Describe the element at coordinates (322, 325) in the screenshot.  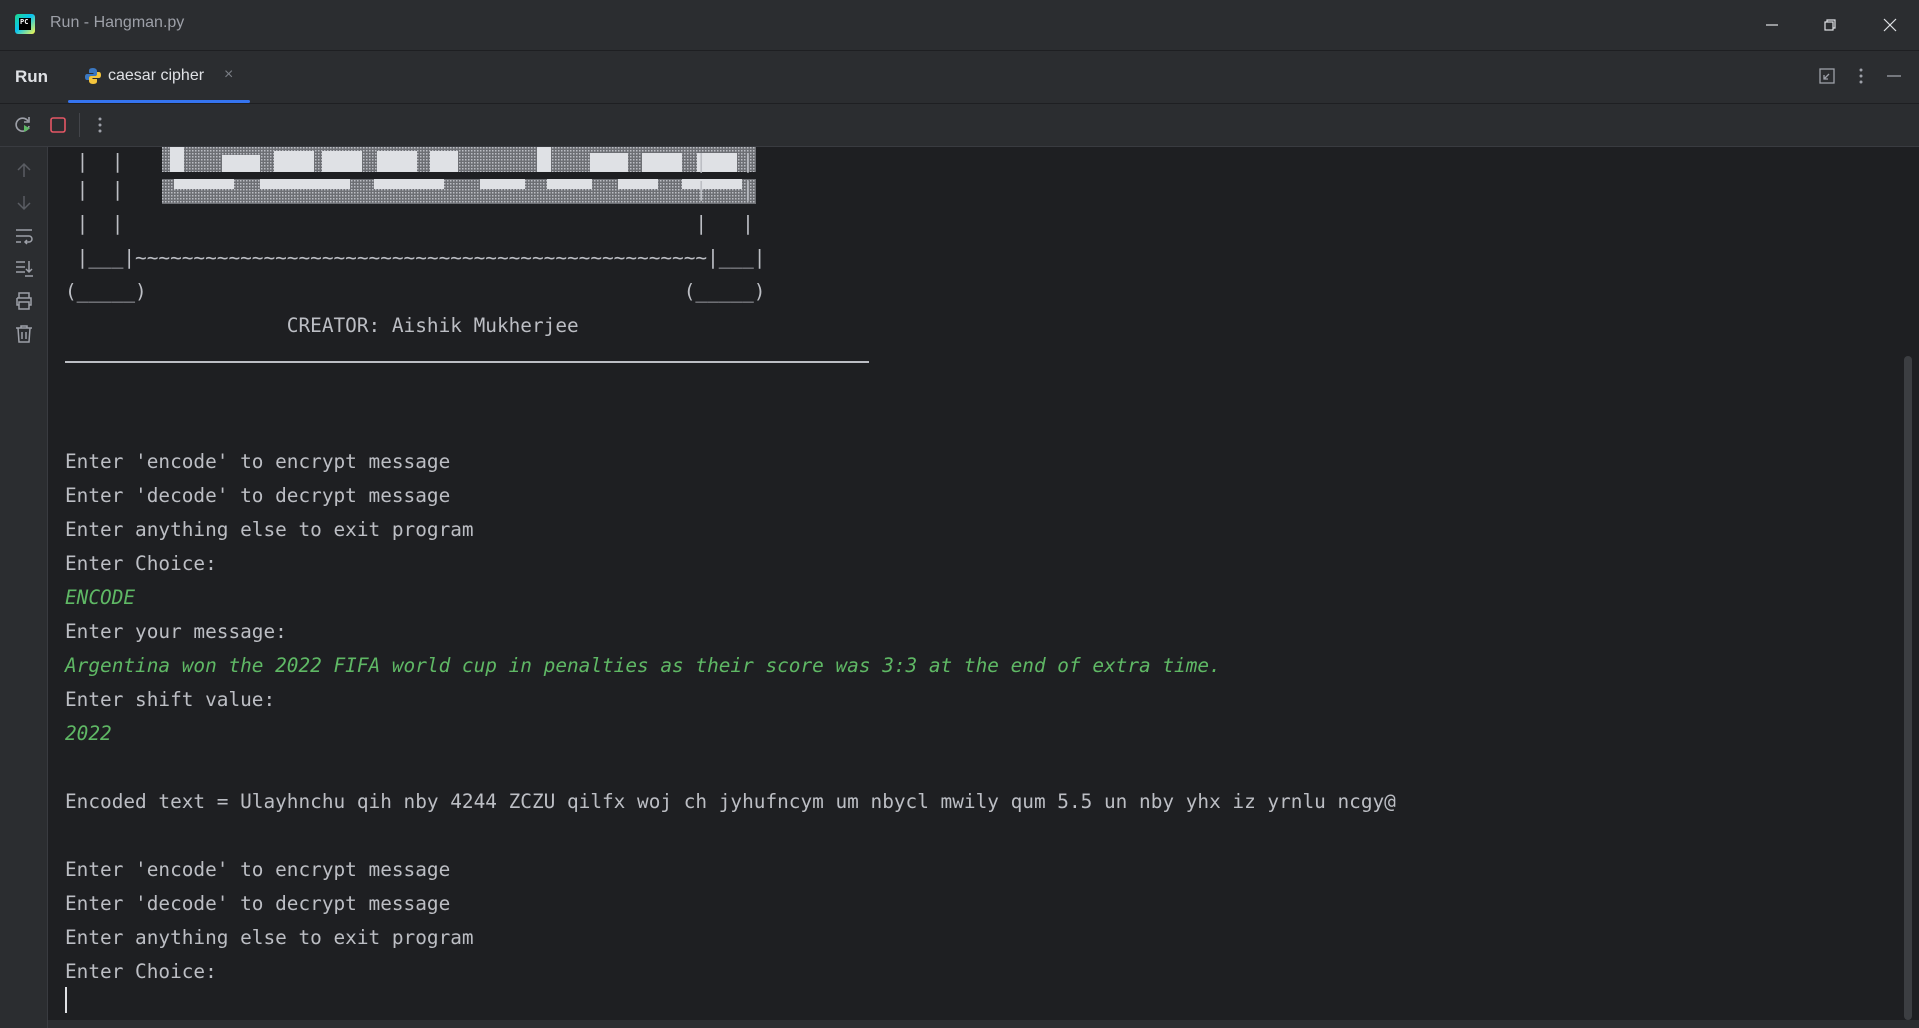
I see `creator-credit: CREATOR: Aishik Mukherjee` at that location.